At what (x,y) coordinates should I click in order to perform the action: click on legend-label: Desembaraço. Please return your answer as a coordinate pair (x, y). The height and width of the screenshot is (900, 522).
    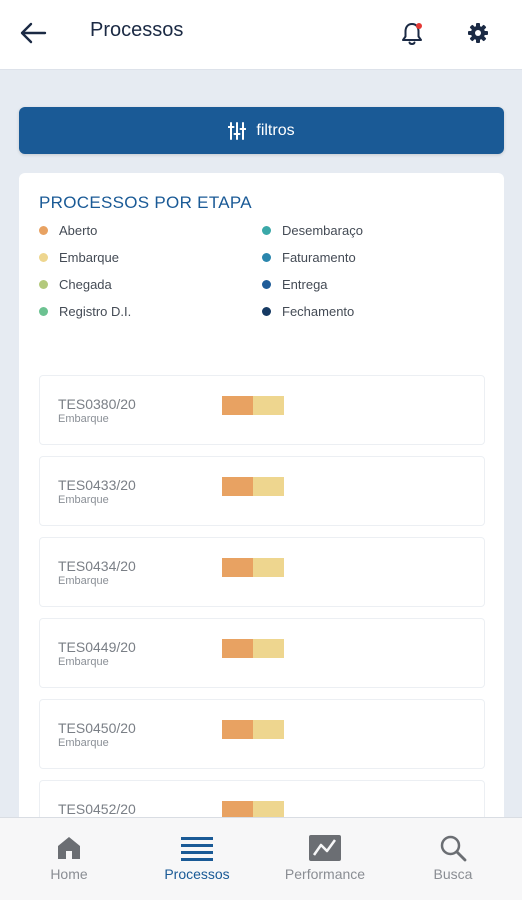
    Looking at the image, I should click on (322, 230).